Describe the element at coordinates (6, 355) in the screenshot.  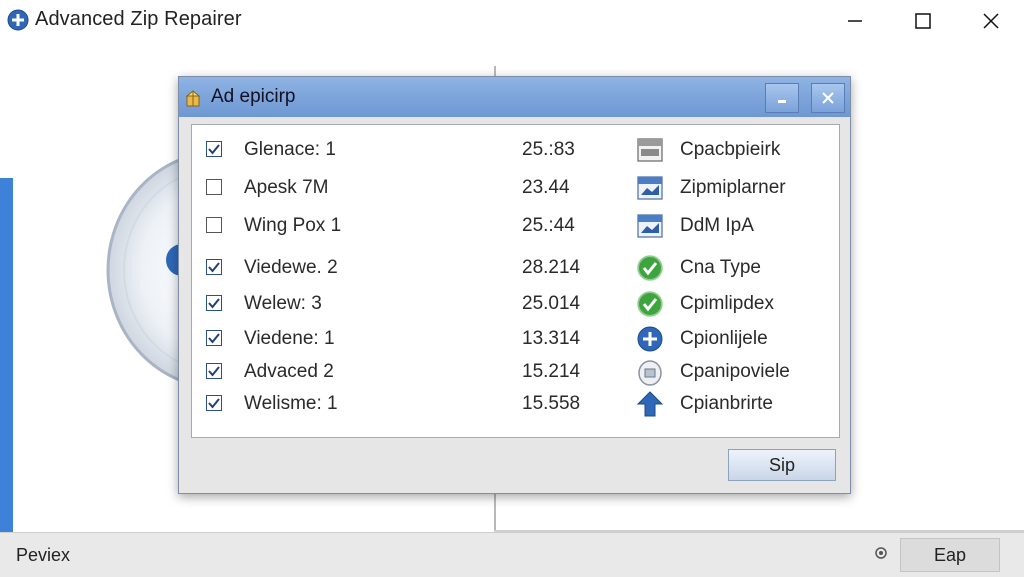
I see `left-accent-bar` at that location.